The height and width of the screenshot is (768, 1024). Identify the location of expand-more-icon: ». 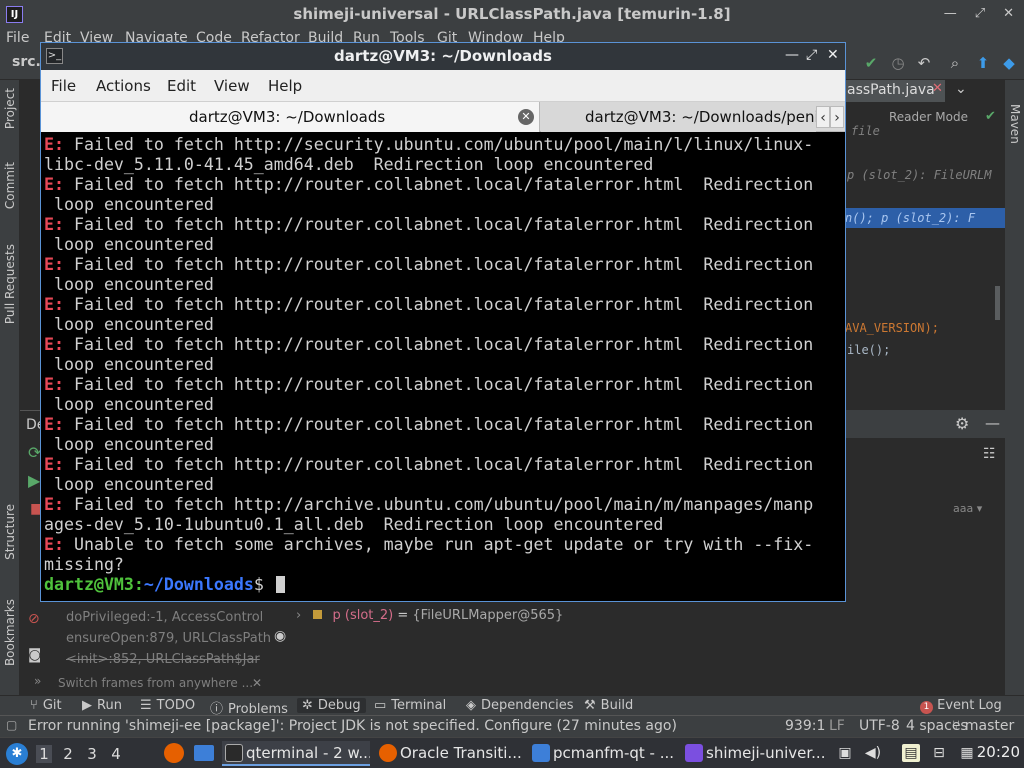
(37, 681).